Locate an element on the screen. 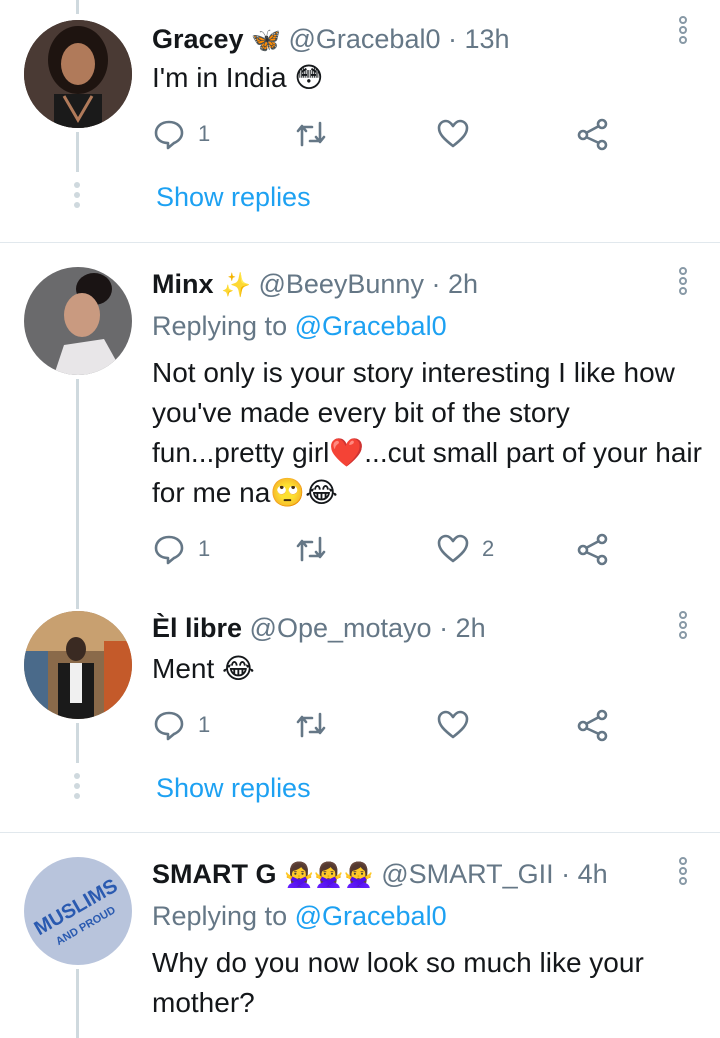  name-emoji: 🦋 is located at coordinates (266, 40).